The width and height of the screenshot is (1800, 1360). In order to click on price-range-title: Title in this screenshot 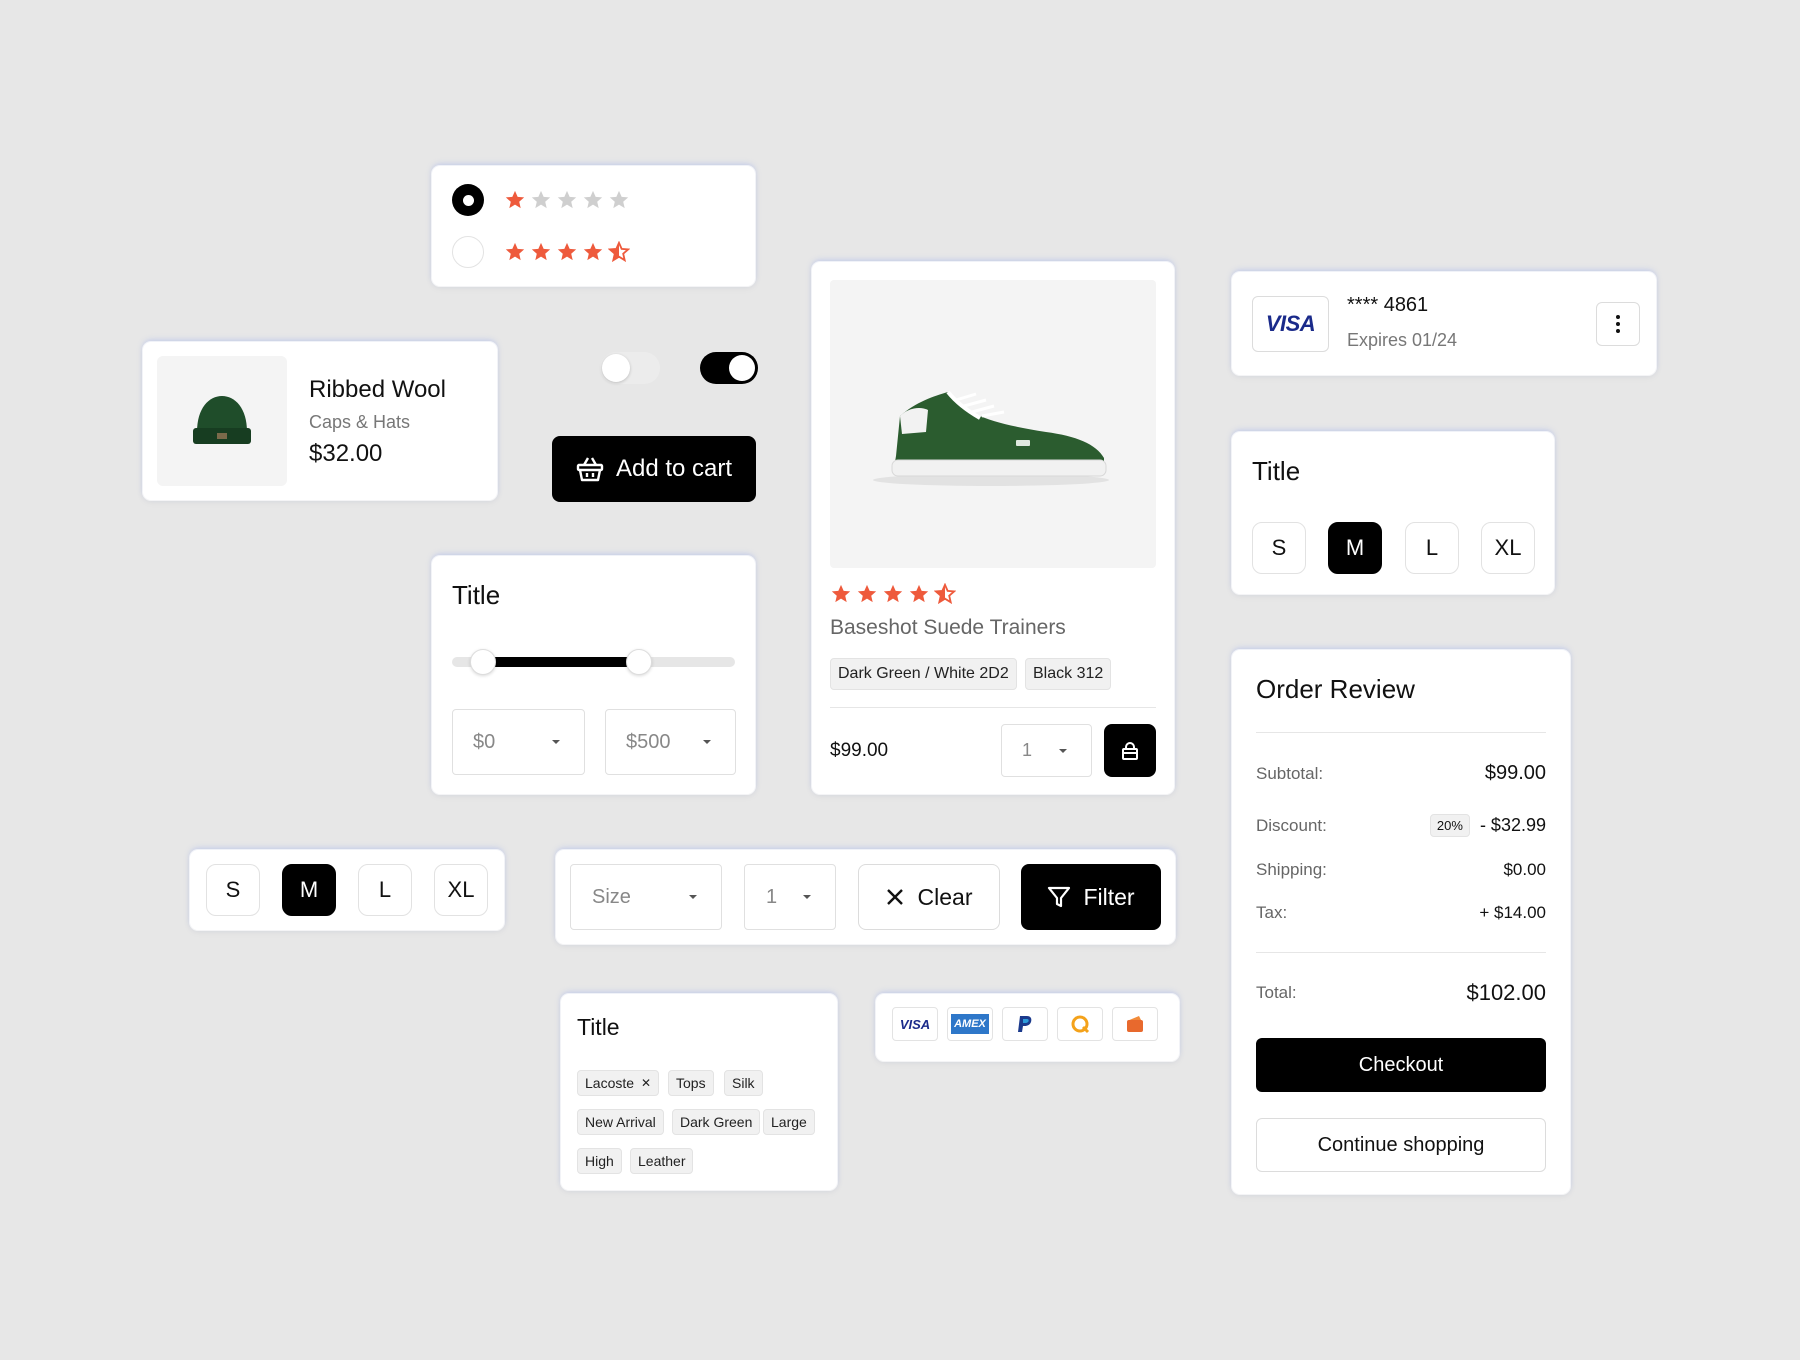, I will do `click(476, 595)`.